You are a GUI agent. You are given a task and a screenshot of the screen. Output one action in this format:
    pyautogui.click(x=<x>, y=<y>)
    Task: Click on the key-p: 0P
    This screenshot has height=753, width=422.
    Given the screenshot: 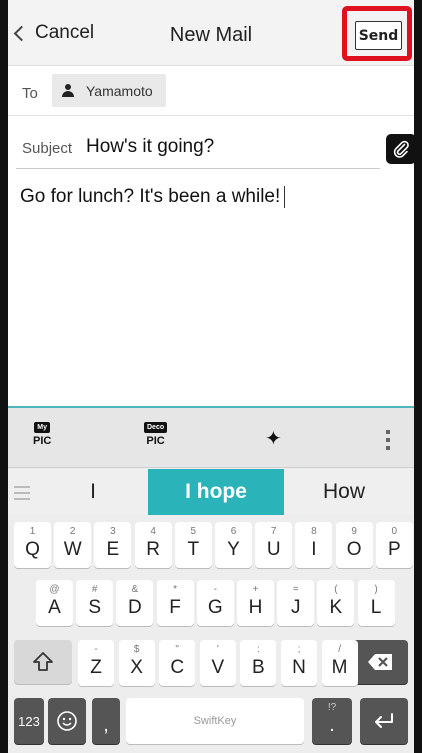 What is the action you would take?
    pyautogui.click(x=394, y=545)
    